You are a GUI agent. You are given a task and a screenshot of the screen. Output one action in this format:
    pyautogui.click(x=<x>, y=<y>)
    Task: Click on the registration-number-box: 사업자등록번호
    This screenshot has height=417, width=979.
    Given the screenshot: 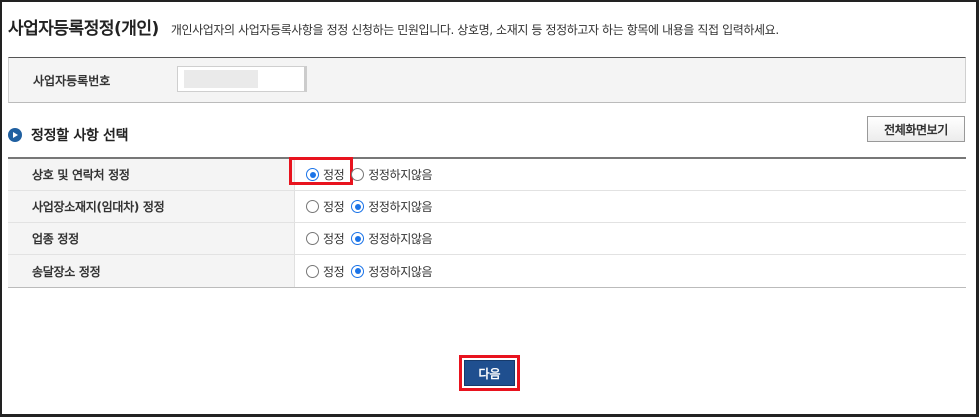 What is the action you would take?
    pyautogui.click(x=487, y=80)
    